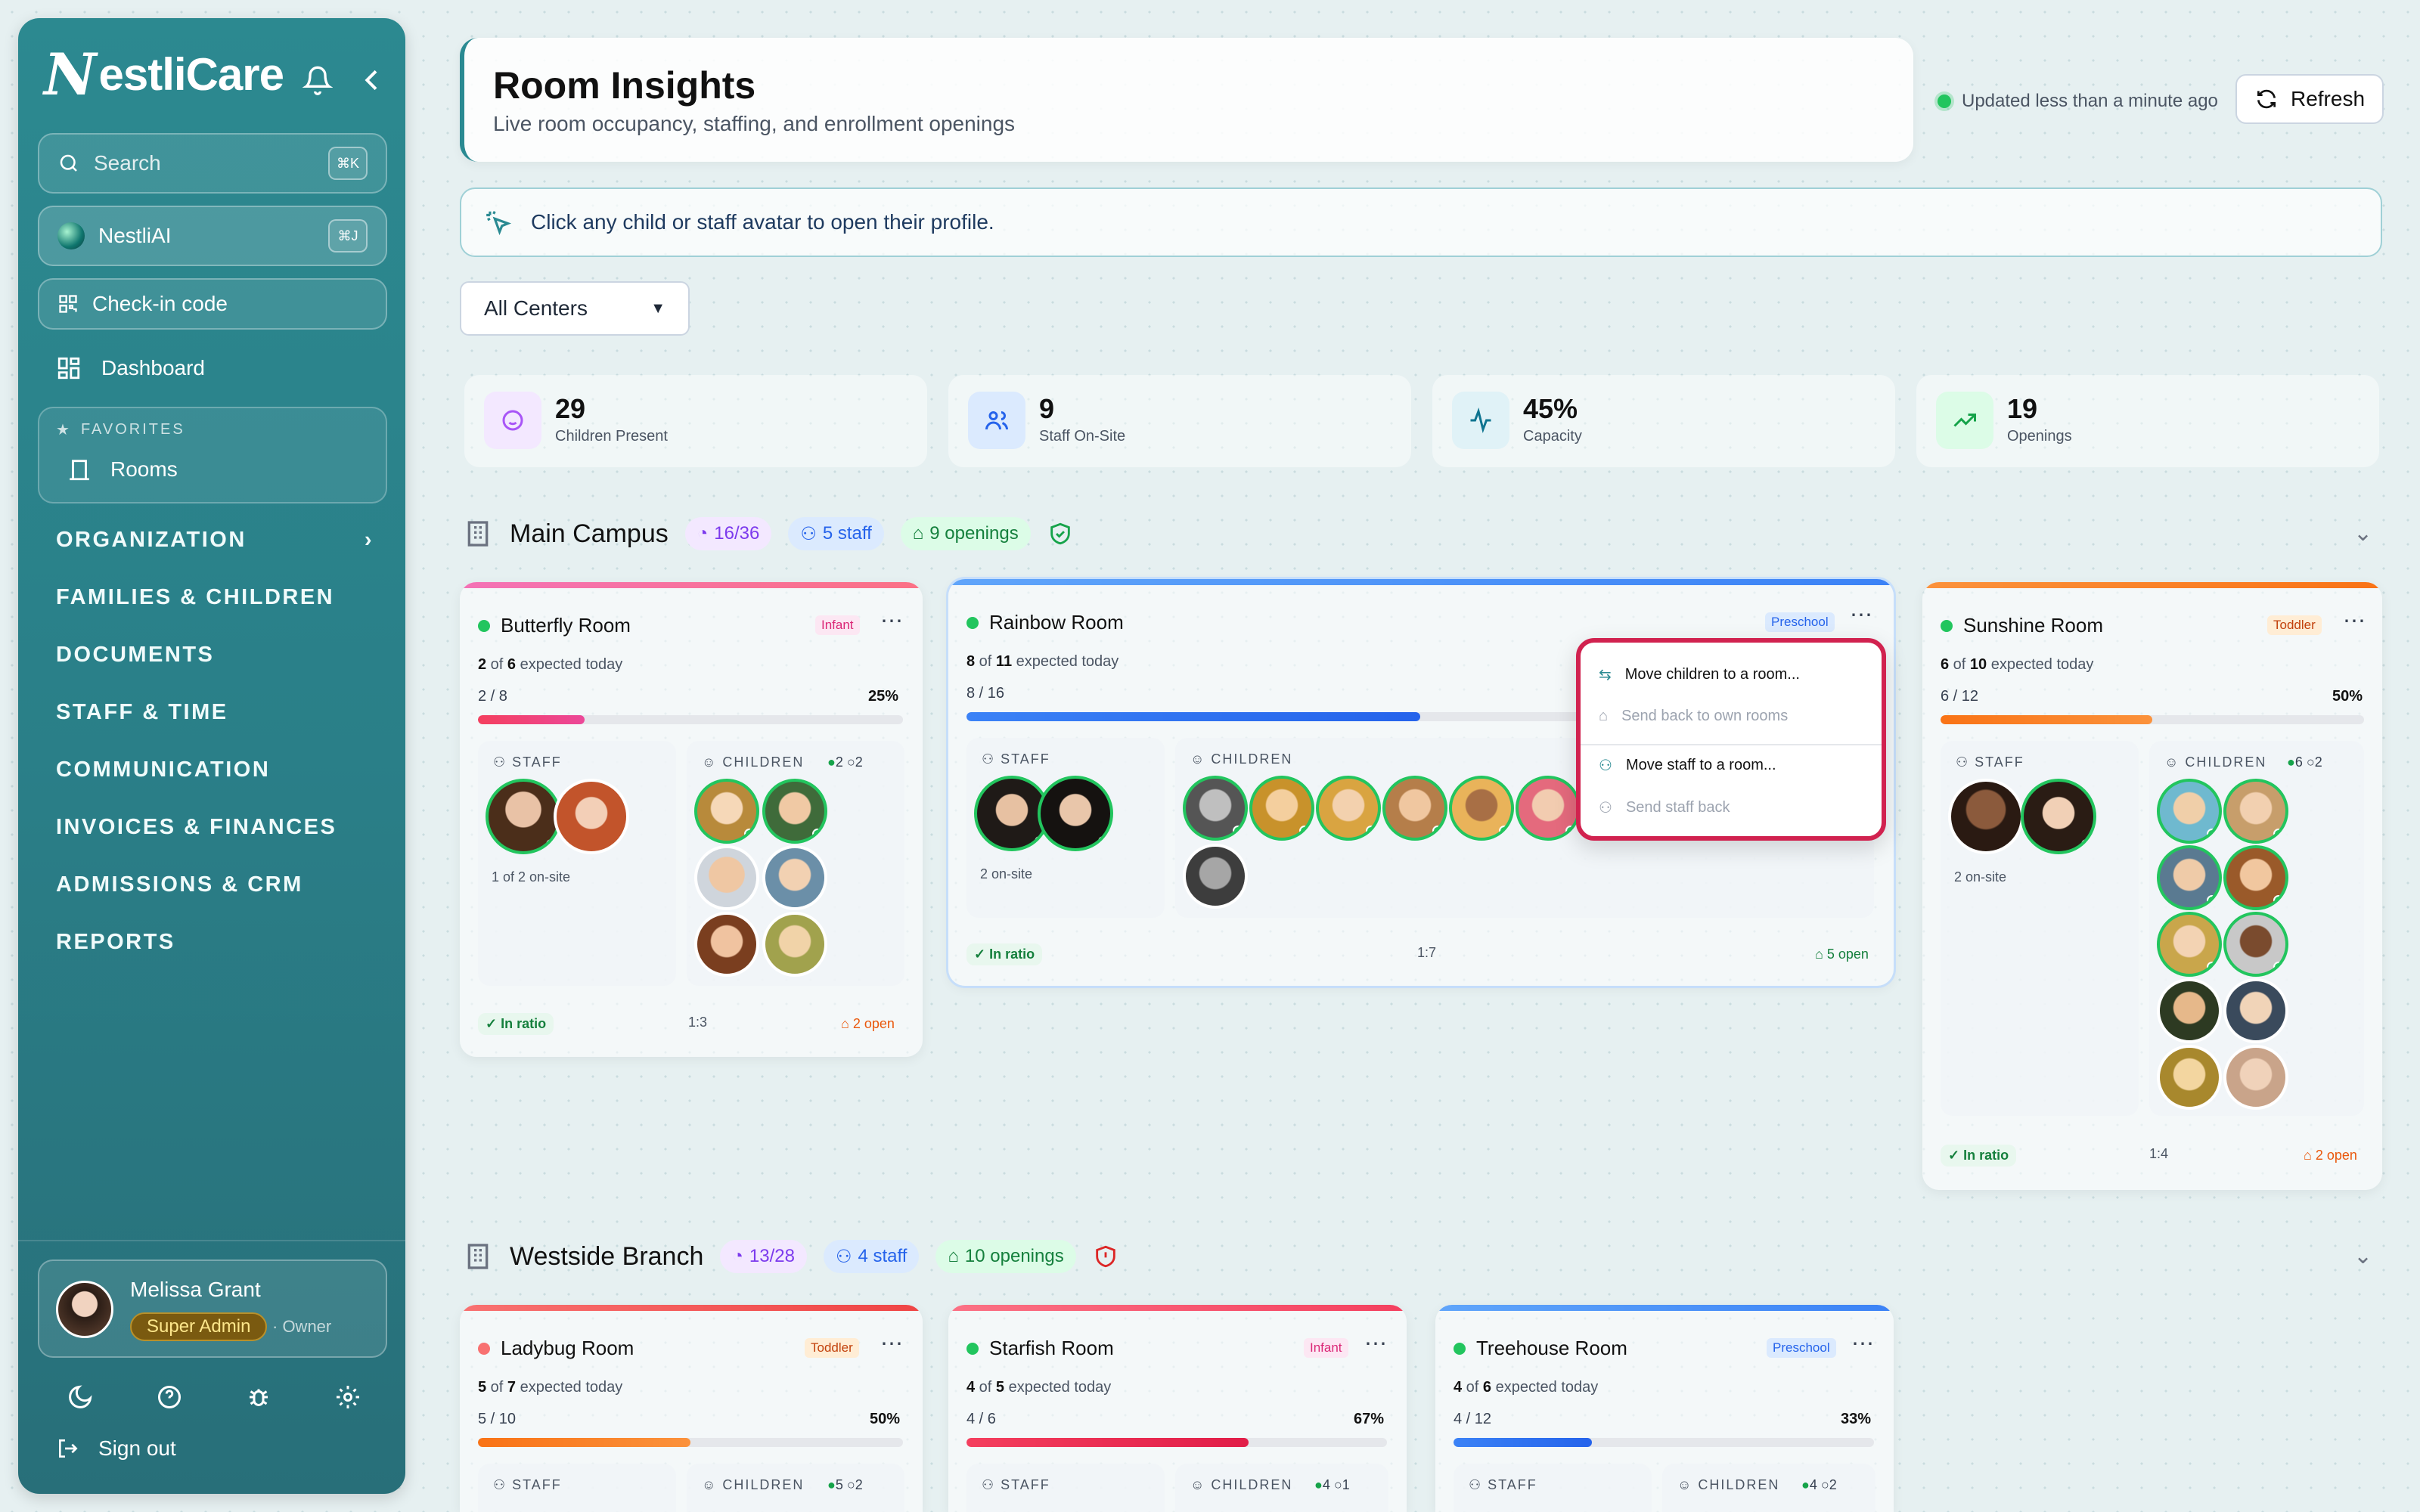  Describe the element at coordinates (347, 1397) in the screenshot. I see `settings-icon` at that location.